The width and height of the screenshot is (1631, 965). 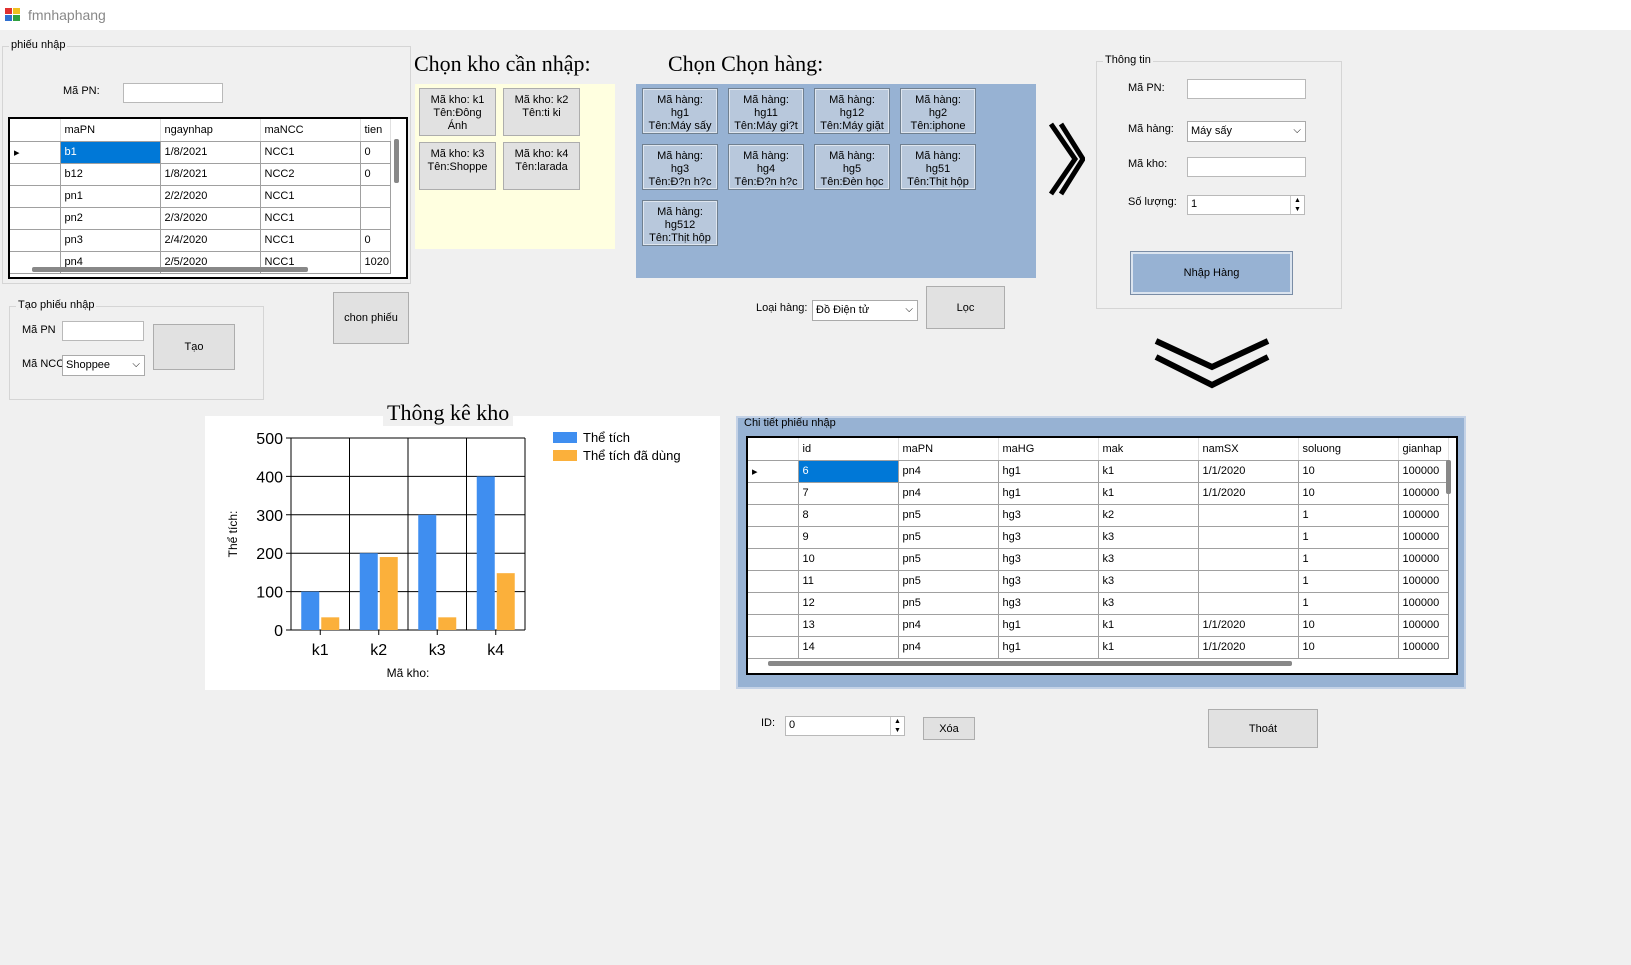 I want to click on table-cell: 1020, so click(x=375, y=262).